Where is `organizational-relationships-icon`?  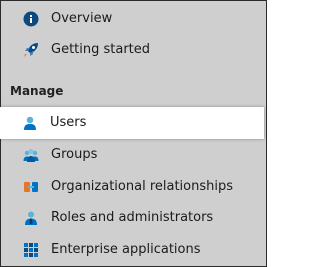 organizational-relationships-icon is located at coordinates (31, 187).